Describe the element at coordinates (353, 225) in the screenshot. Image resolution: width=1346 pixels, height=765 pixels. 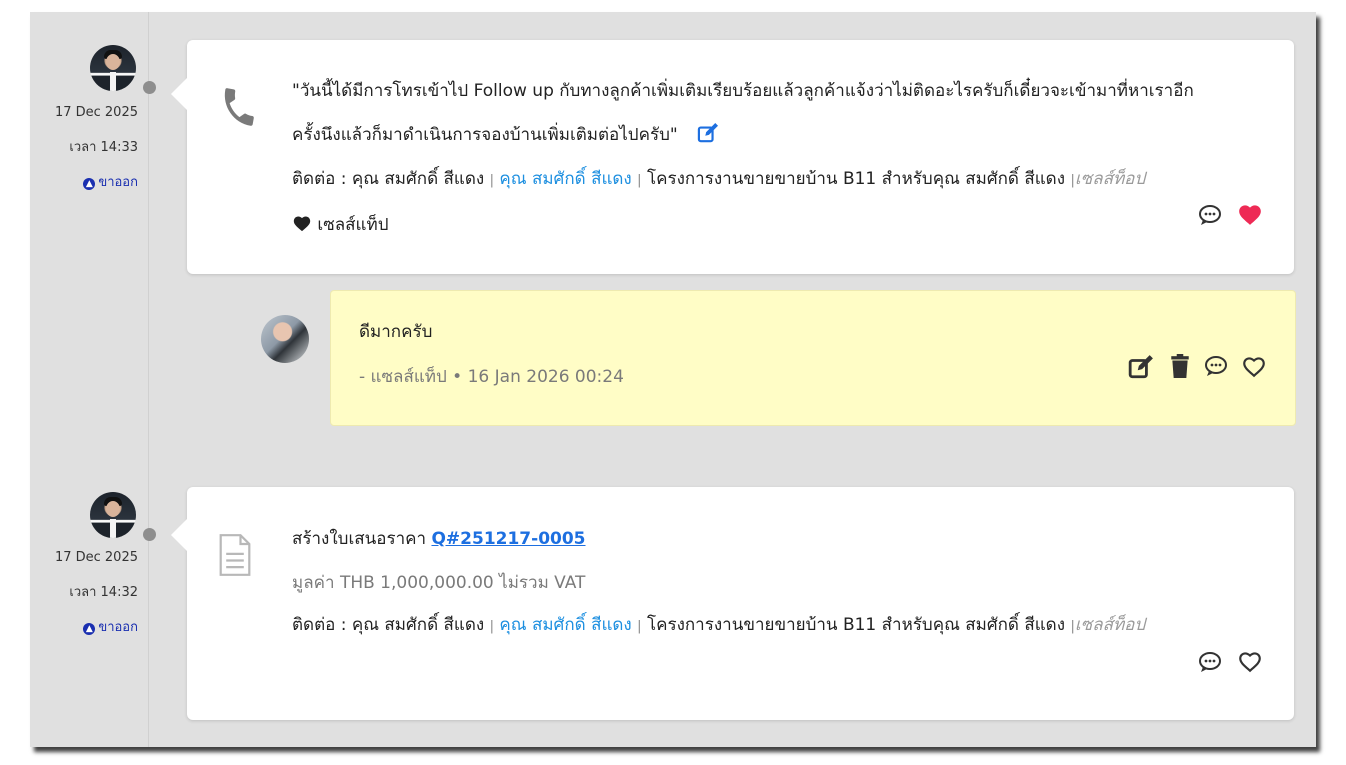
I see `liked-by-name: เซลส์แท็ป` at that location.